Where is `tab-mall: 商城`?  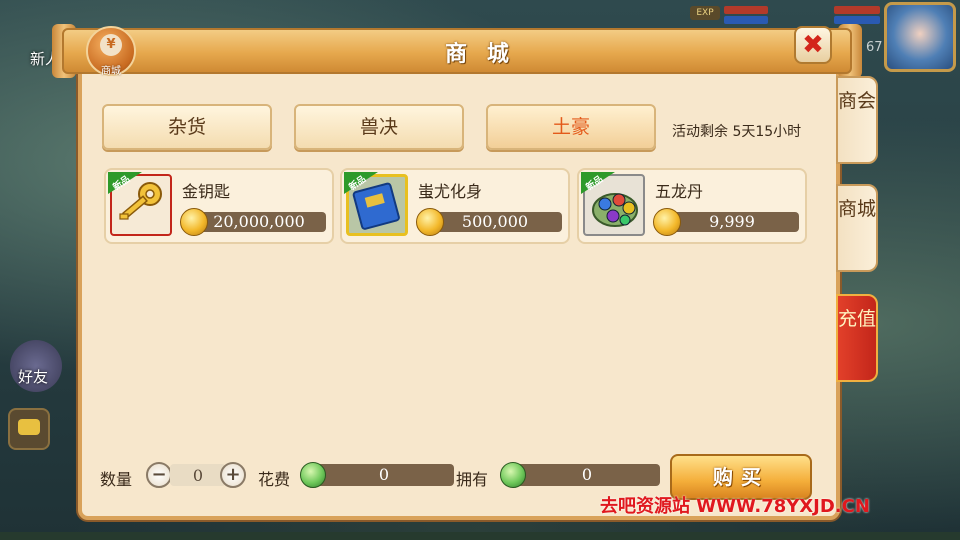
tab-mall: 商城 is located at coordinates (857, 228).